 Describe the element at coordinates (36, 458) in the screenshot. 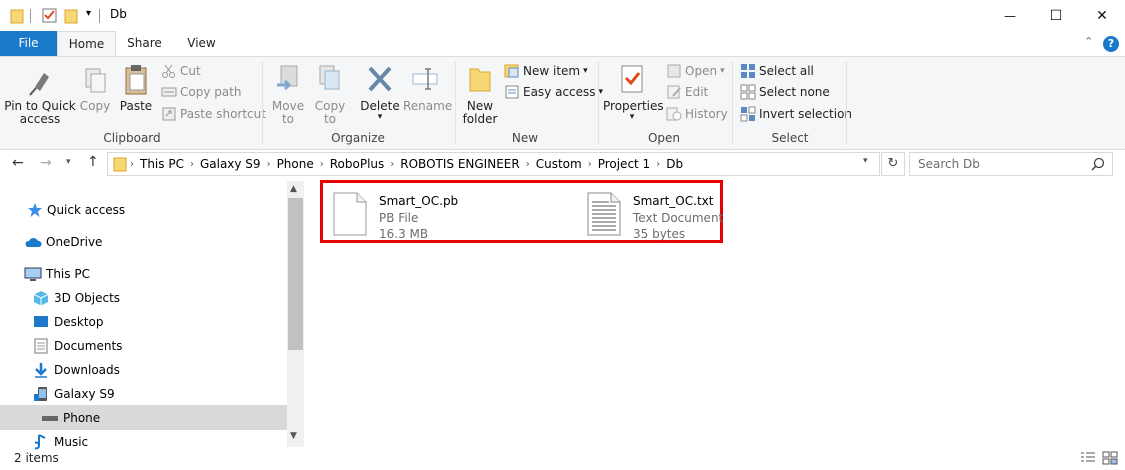

I see `item-count: 2 items` at that location.